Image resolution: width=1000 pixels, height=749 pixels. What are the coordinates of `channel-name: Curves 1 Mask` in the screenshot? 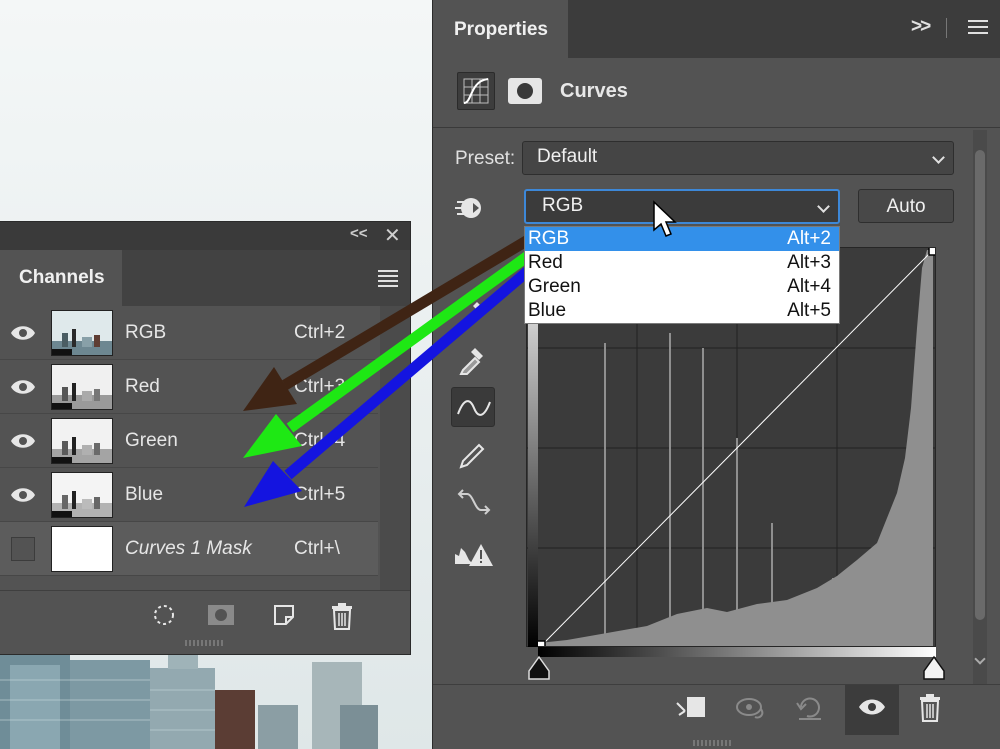 It's located at (188, 548).